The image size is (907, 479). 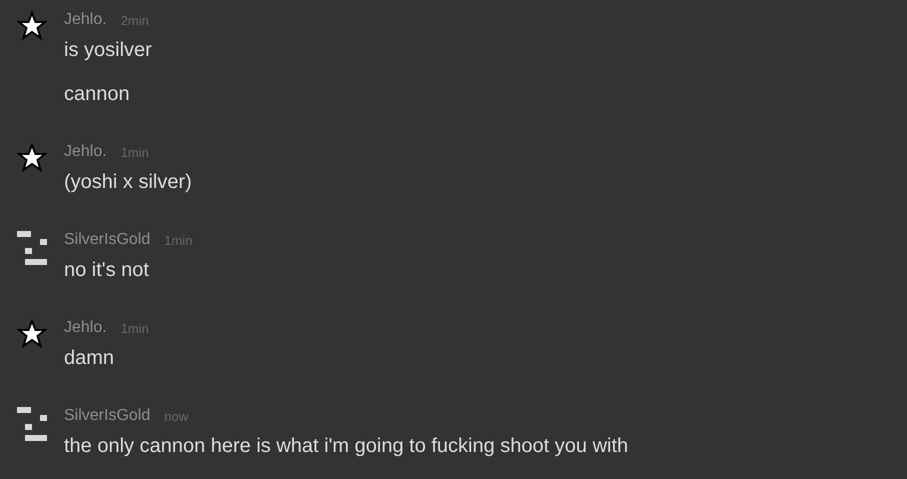 I want to click on message-text: is yosilver, so click(x=108, y=50).